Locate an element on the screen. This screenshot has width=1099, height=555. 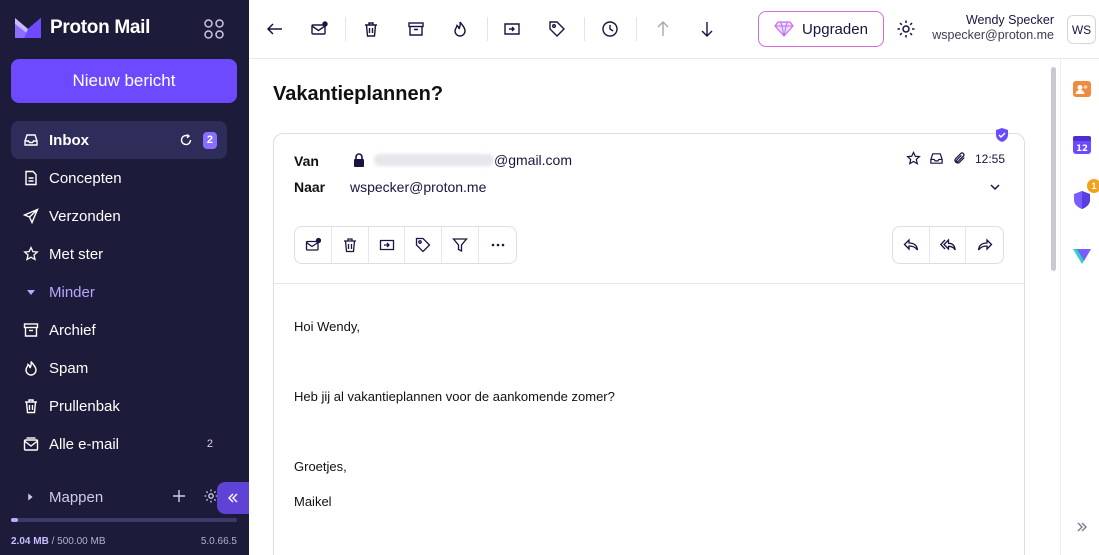
reply-actions is located at coordinates (948, 245).